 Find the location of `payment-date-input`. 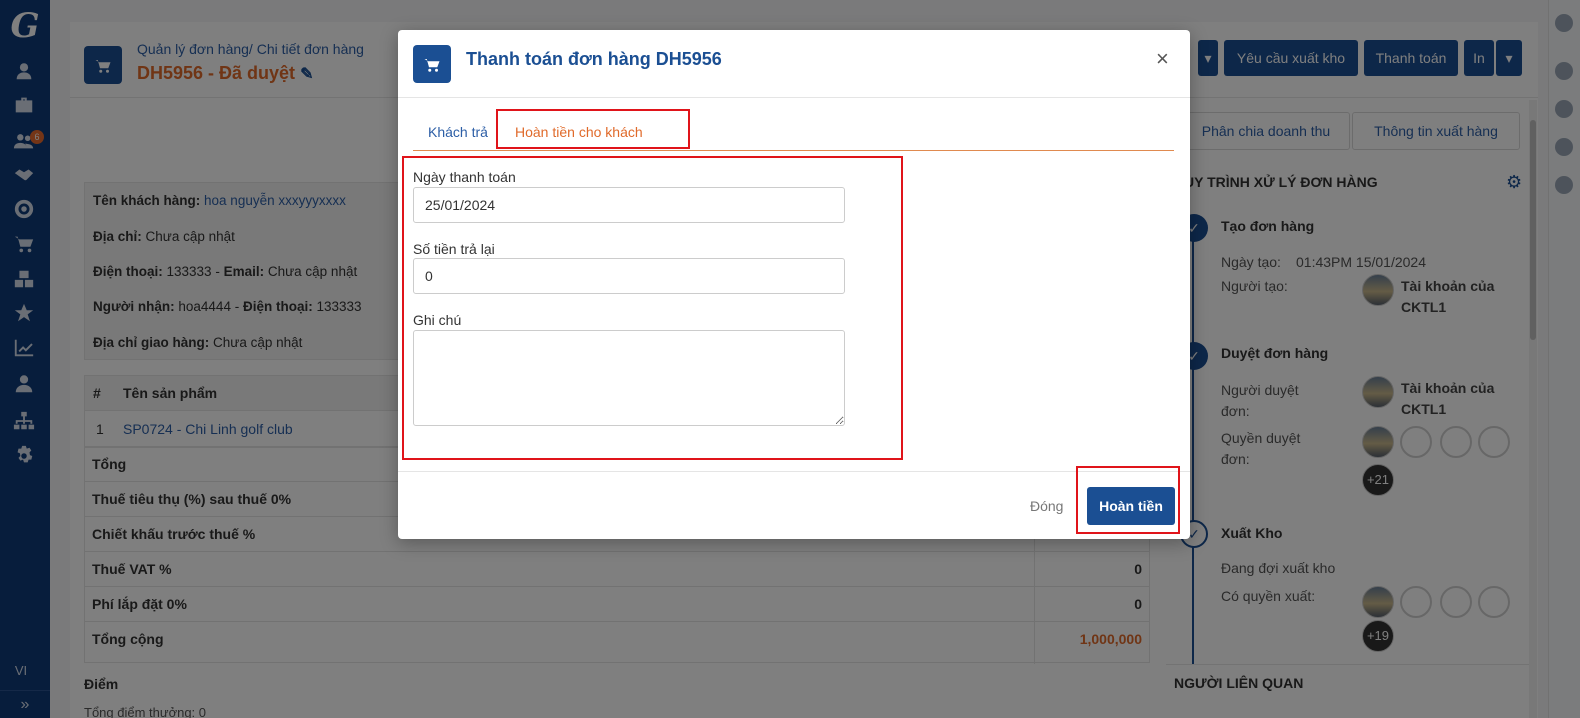

payment-date-input is located at coordinates (629, 205).